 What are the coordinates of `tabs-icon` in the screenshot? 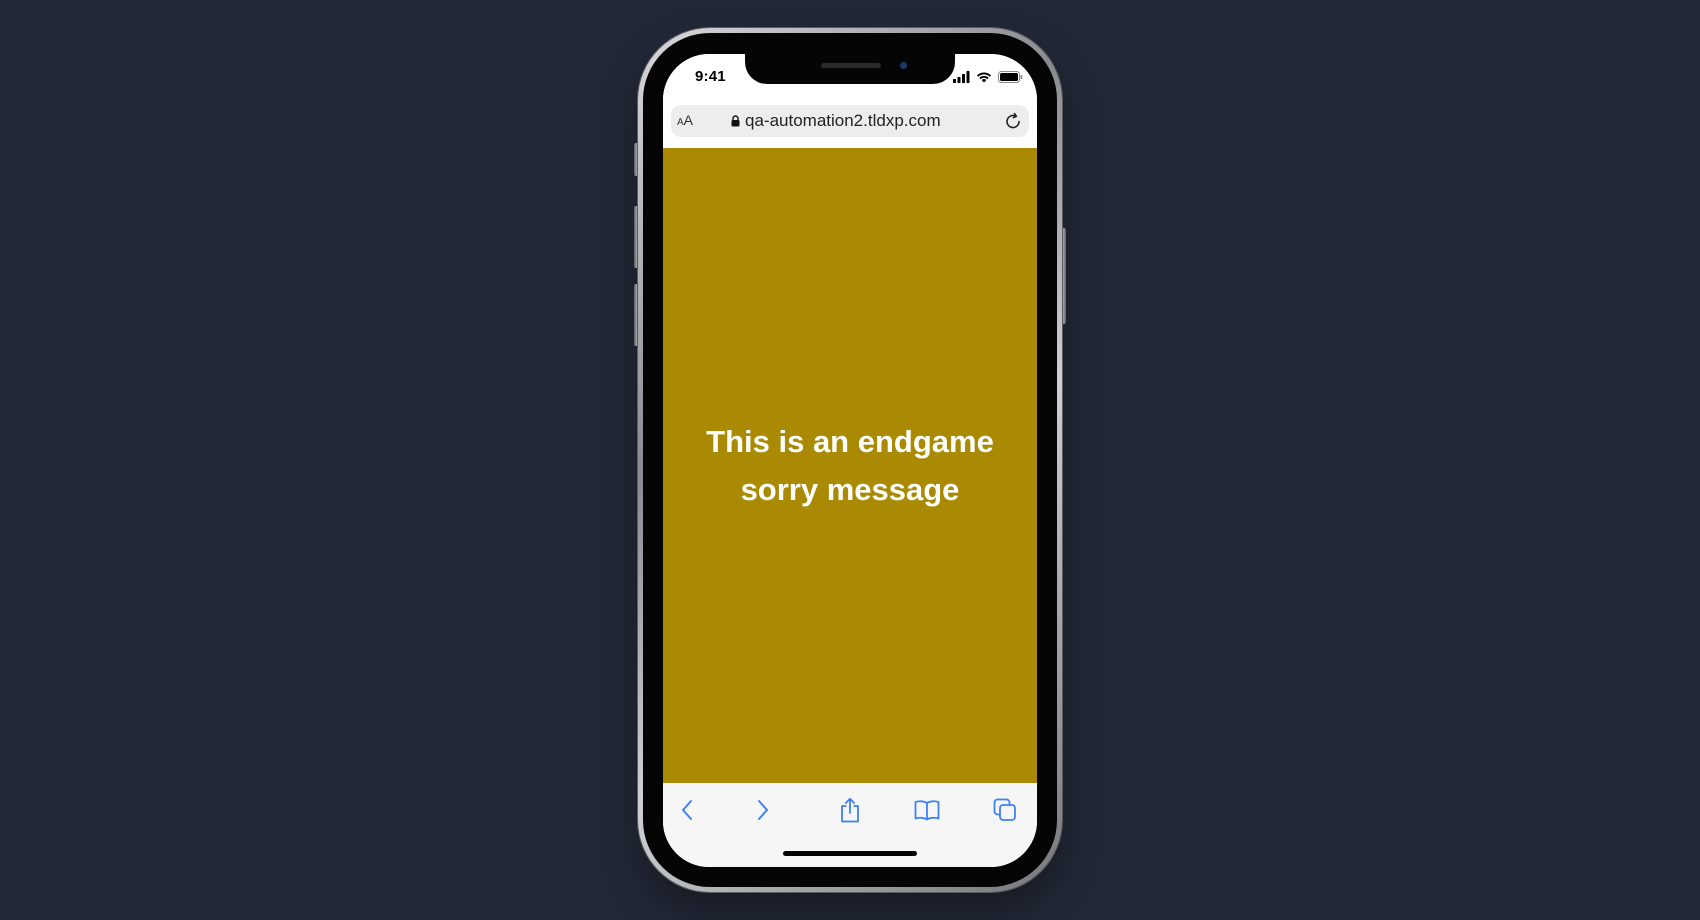 It's located at (1004, 809).